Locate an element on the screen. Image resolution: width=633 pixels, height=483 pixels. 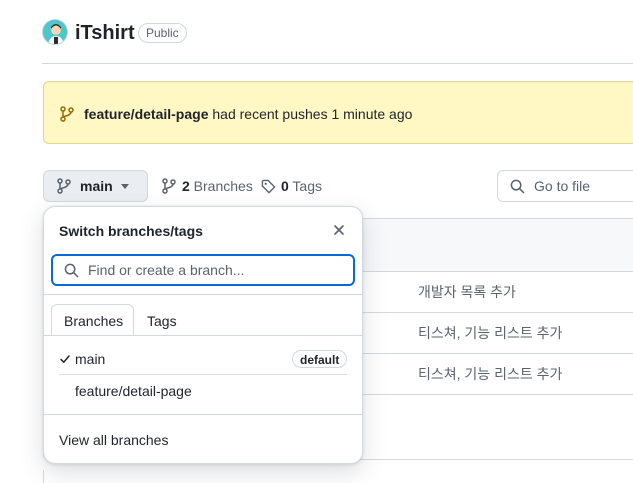
tags-link: 0 Tags is located at coordinates (301, 186).